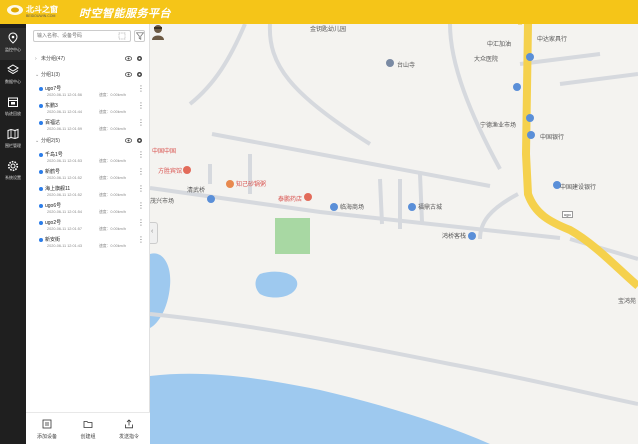  What do you see at coordinates (158, 32) in the screenshot?
I see `vehicle-marker-icon` at bounding box center [158, 32].